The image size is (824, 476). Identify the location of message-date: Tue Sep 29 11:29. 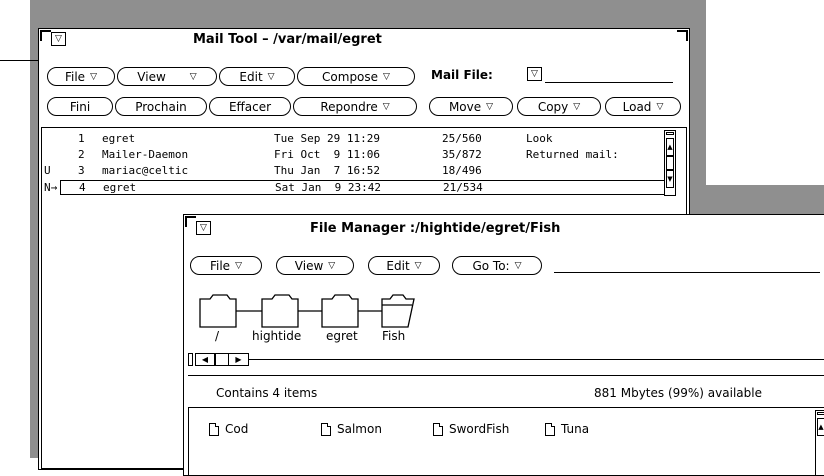
(327, 138).